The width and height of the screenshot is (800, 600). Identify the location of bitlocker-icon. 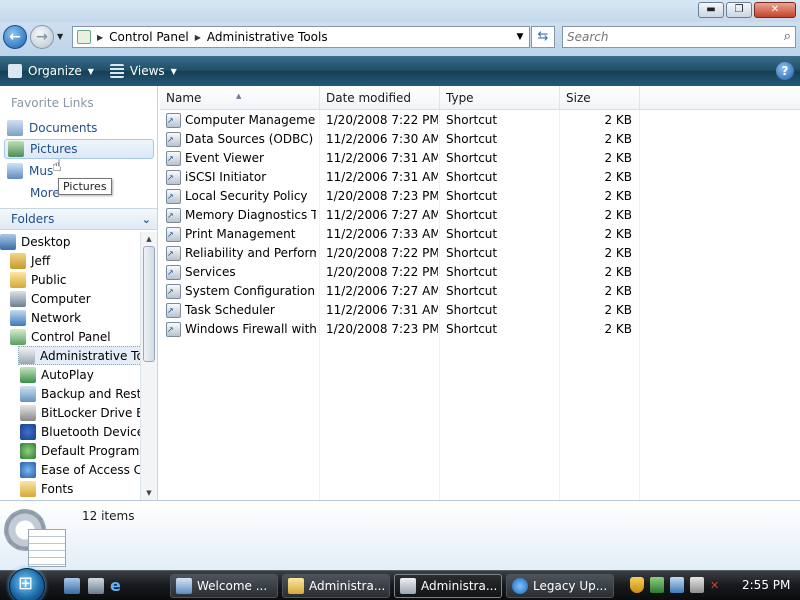
(28, 412).